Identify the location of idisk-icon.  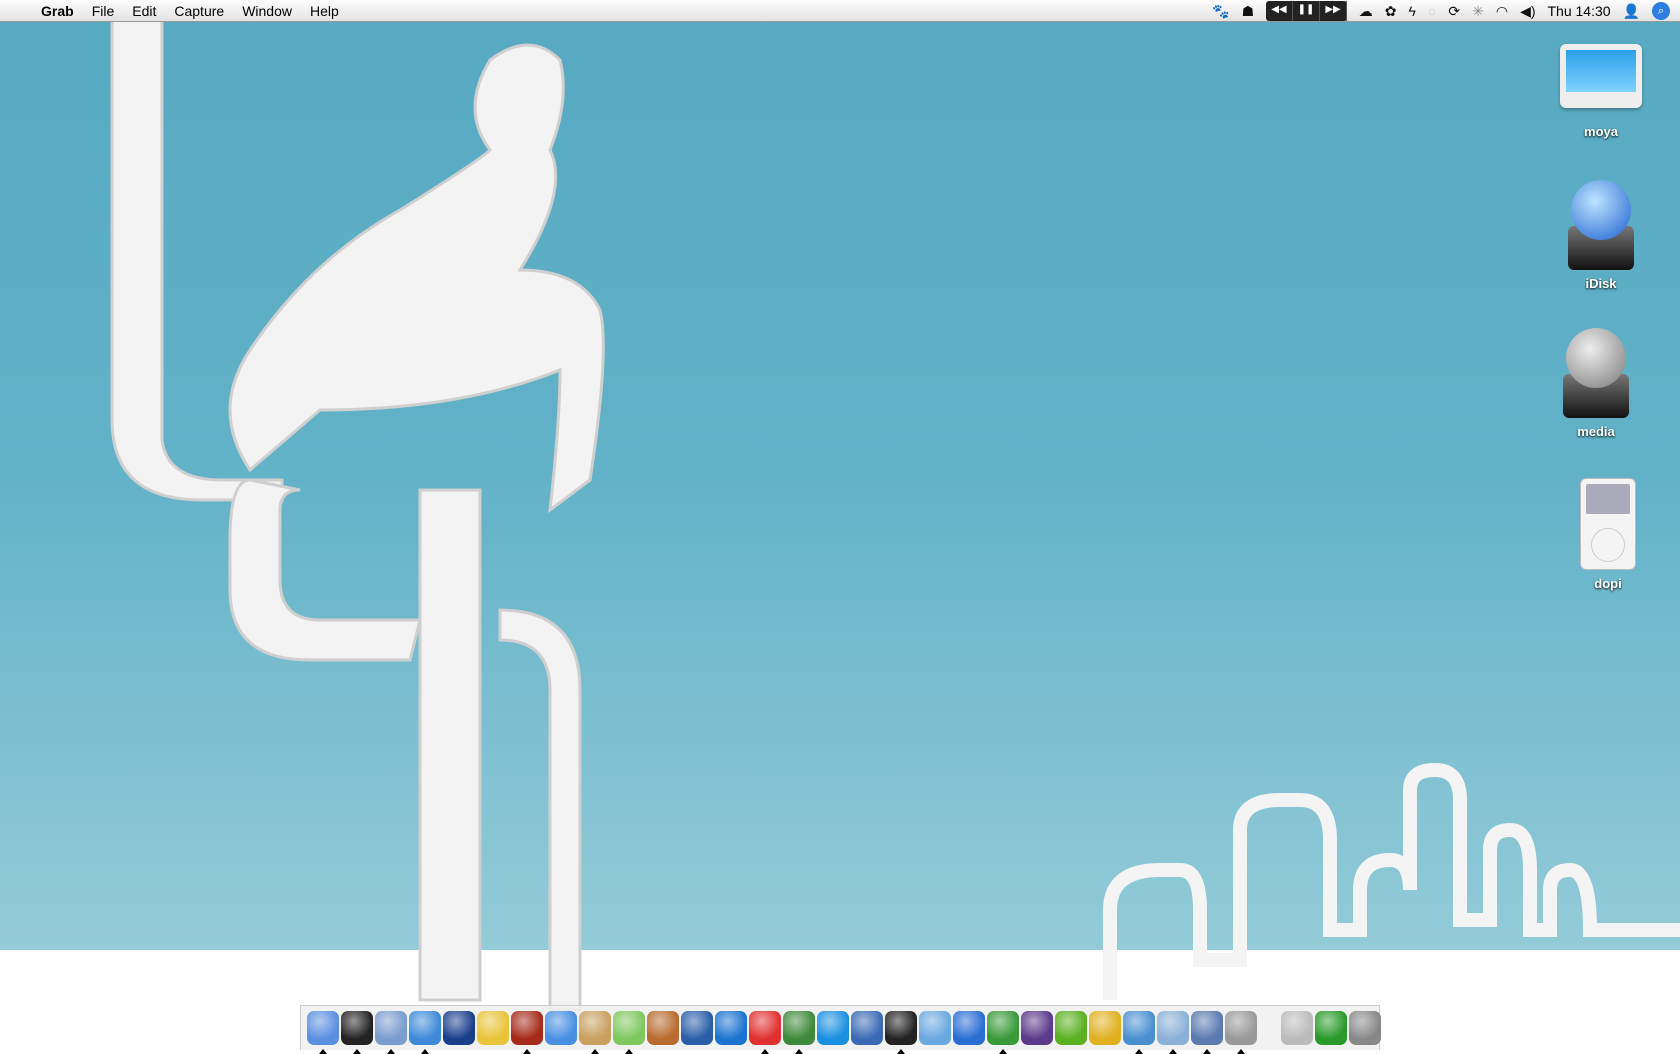
(1601, 225).